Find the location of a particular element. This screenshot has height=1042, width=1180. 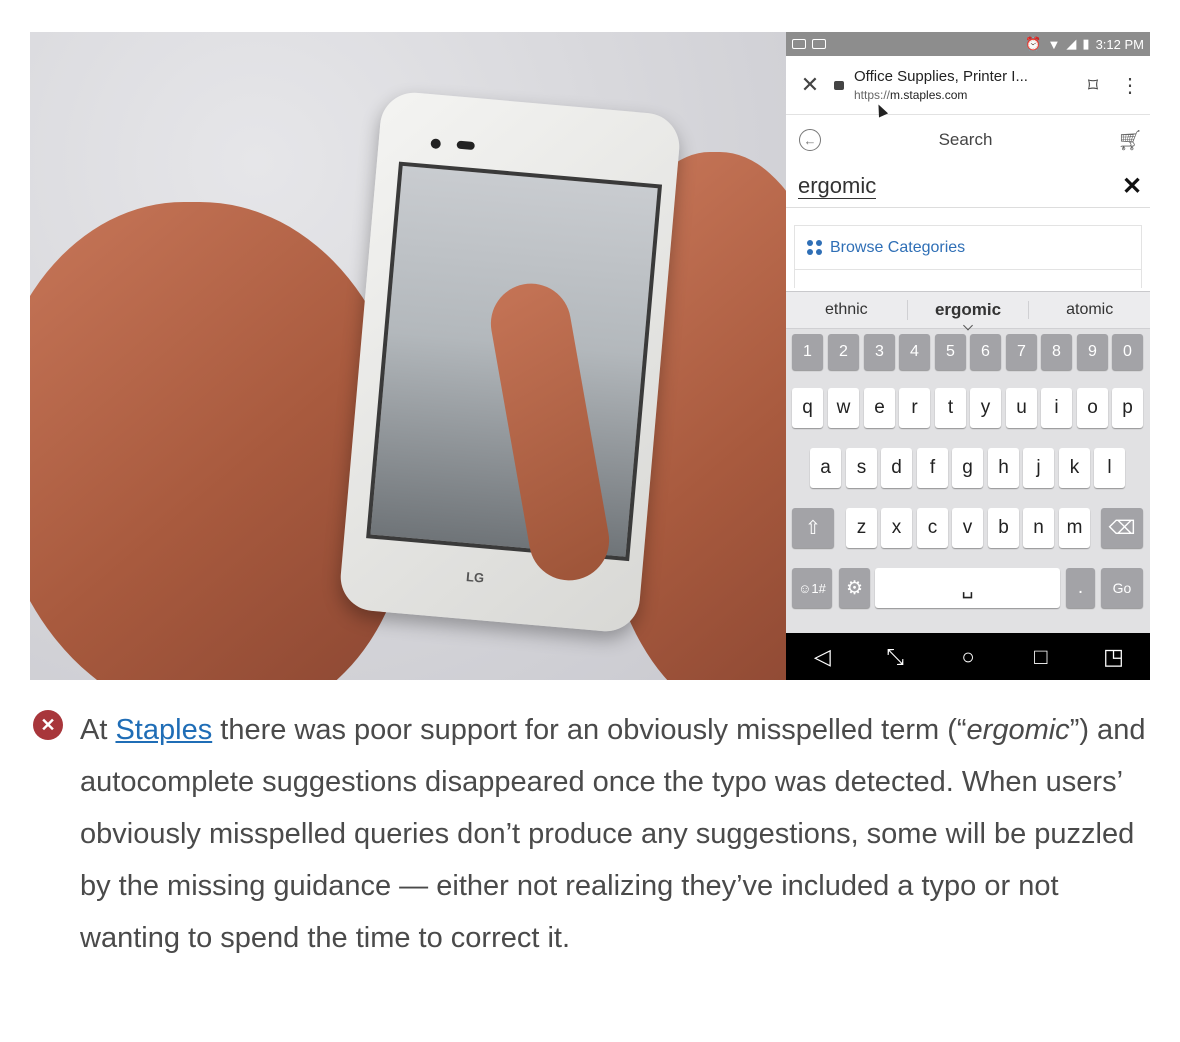

suggestion-ergomic: ergomic is located at coordinates (967, 310).